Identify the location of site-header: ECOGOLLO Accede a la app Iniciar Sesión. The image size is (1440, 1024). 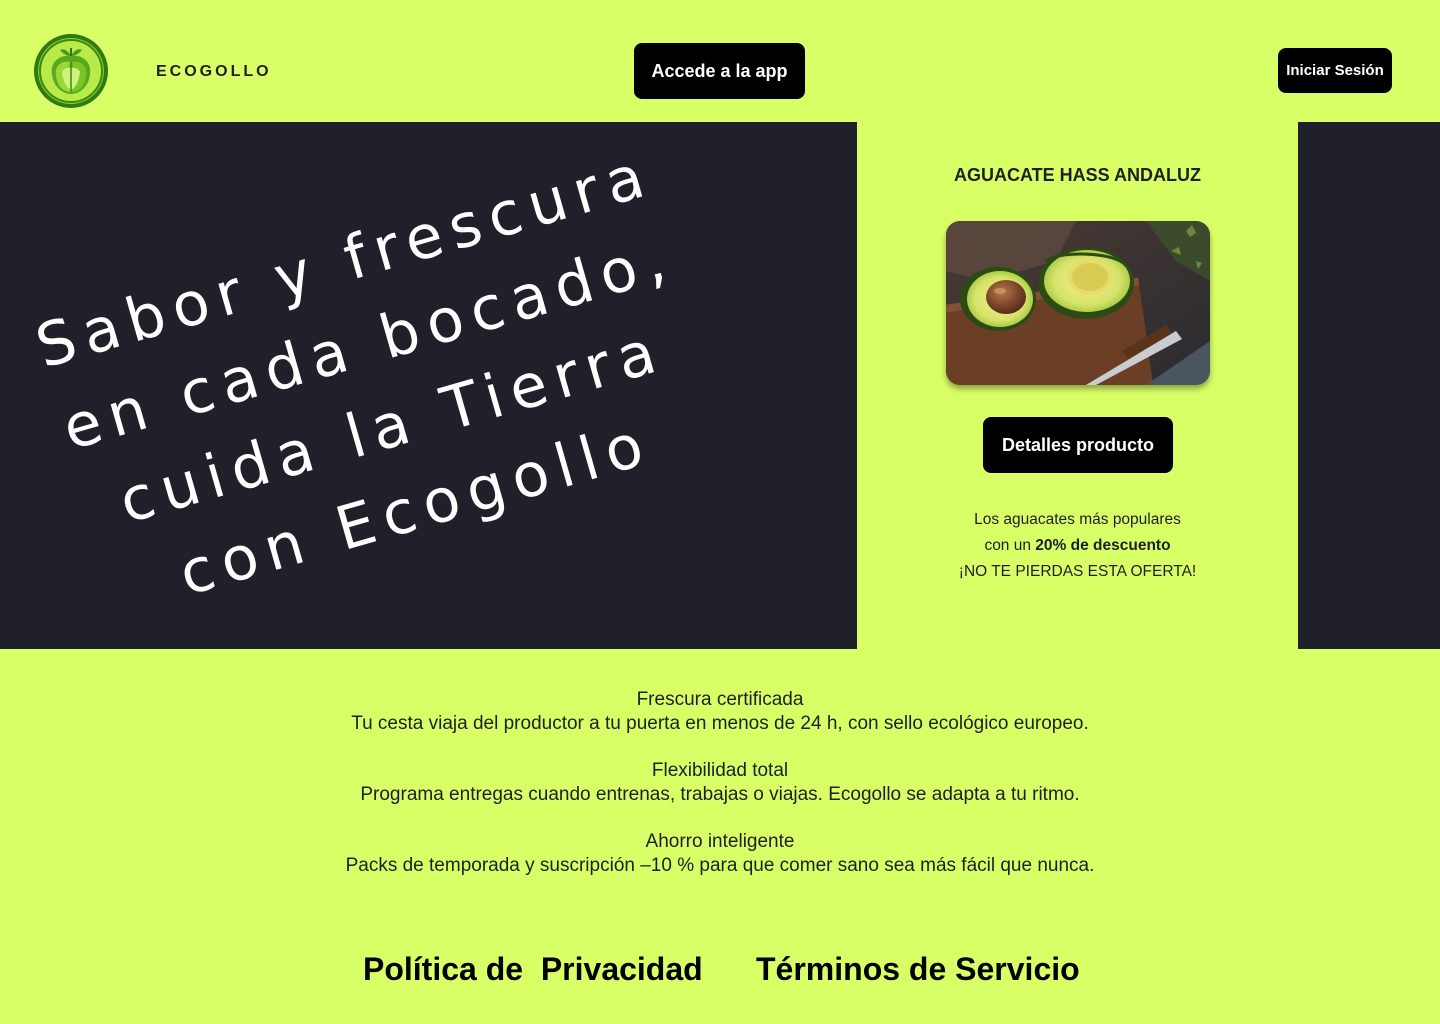
(720, 61).